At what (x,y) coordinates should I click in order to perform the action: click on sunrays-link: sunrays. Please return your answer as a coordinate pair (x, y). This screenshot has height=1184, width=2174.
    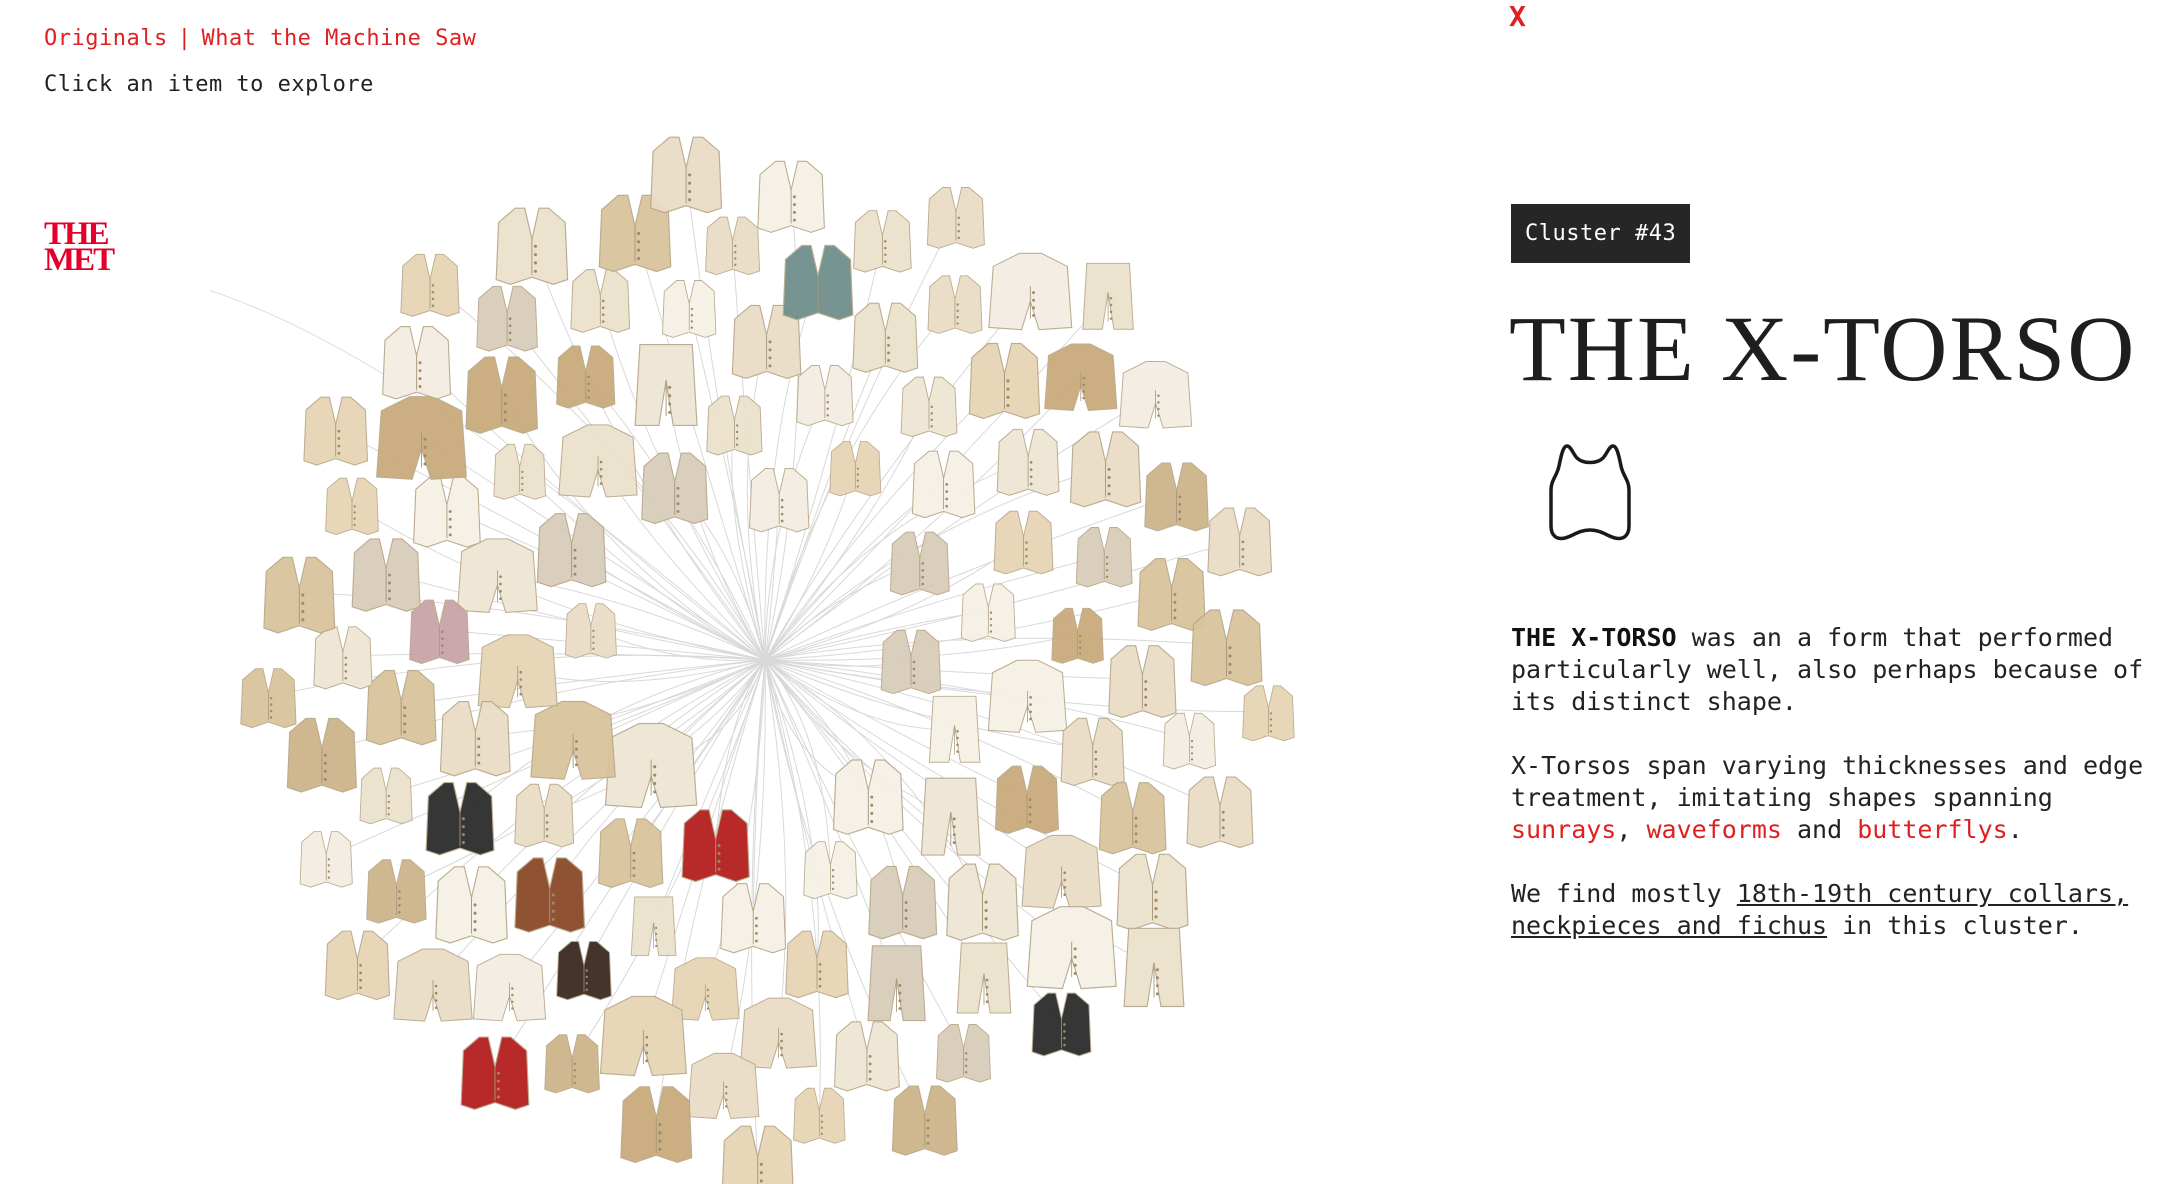
    Looking at the image, I should click on (1563, 829).